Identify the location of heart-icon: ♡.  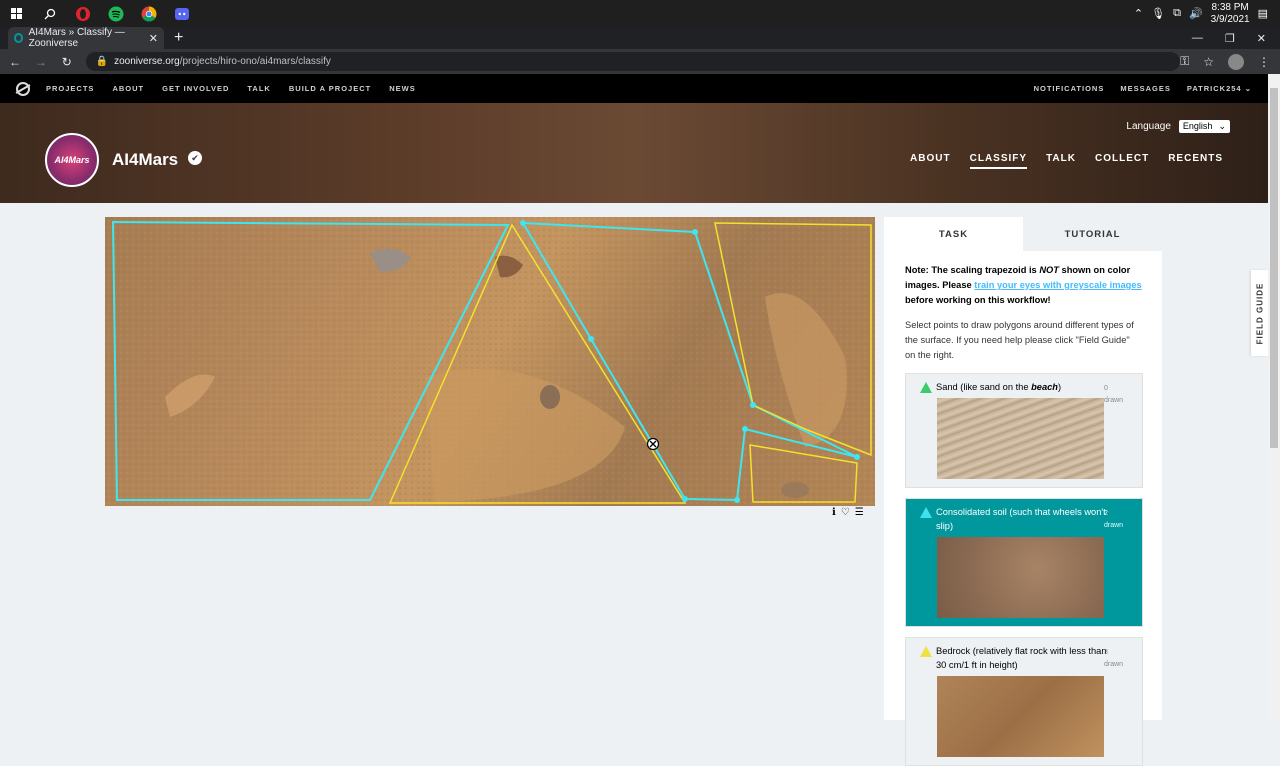
(845, 512).